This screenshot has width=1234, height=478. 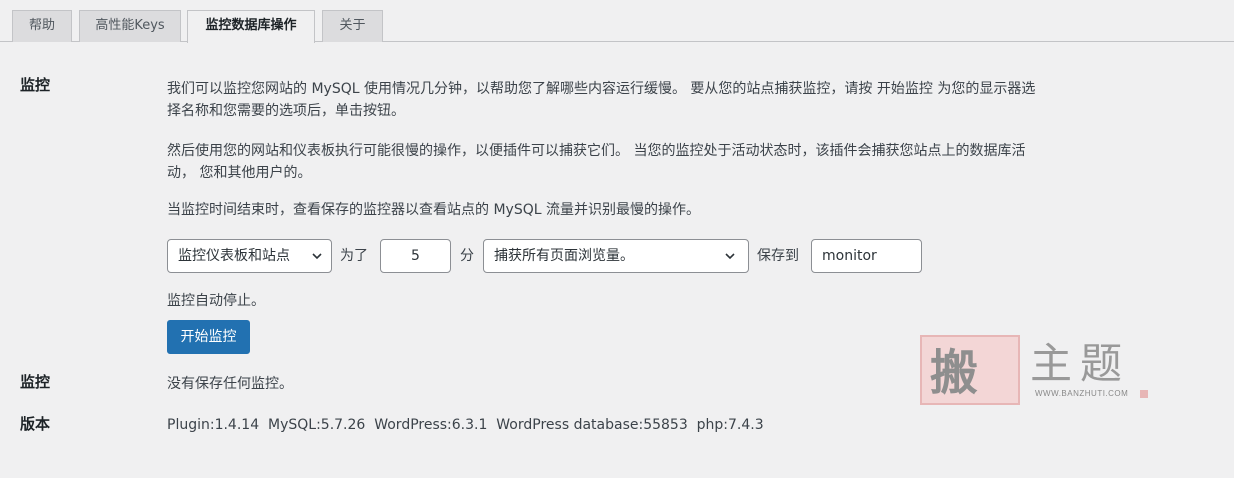 What do you see at coordinates (352, 26) in the screenshot?
I see `tab-about: 关于` at bounding box center [352, 26].